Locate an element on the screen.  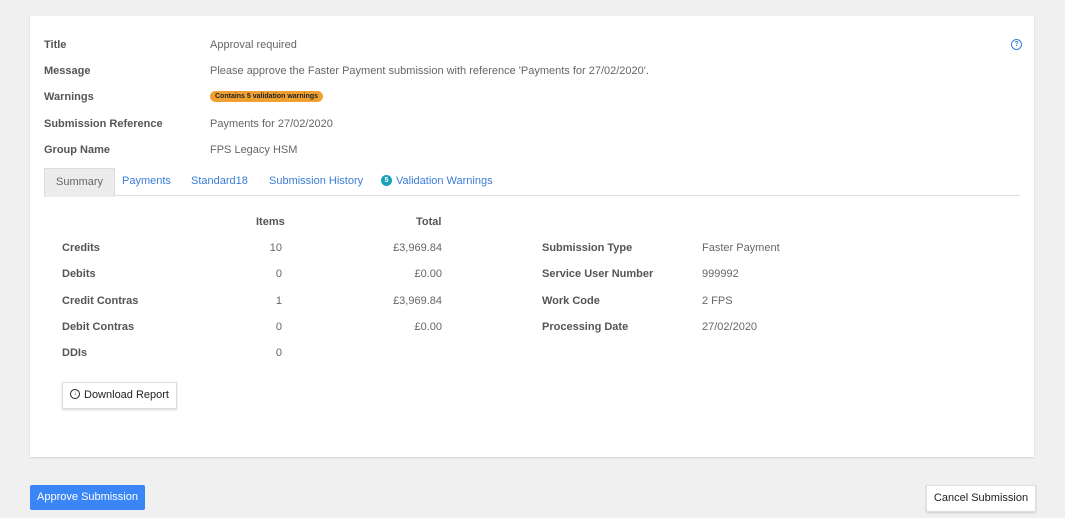
warnings-badge: Contains 5 validation warnings is located at coordinates (267, 96).